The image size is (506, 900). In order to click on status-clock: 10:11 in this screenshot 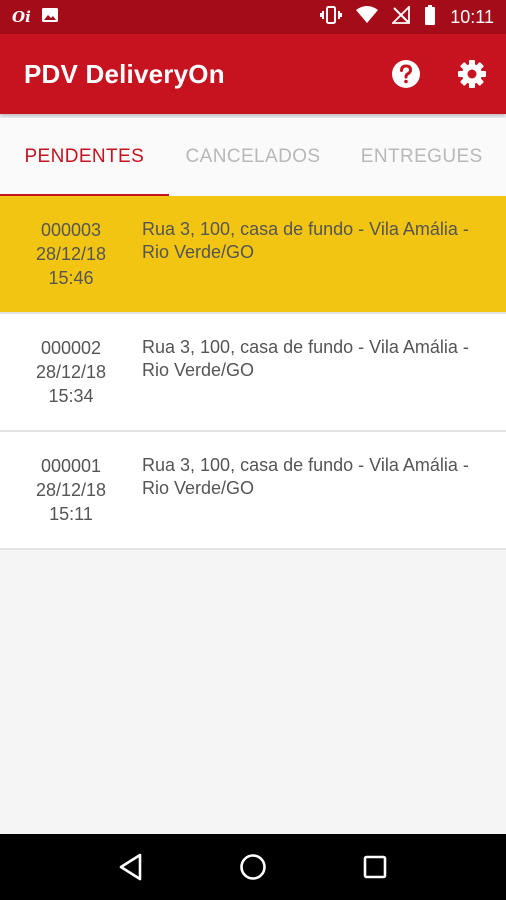, I will do `click(472, 16)`.